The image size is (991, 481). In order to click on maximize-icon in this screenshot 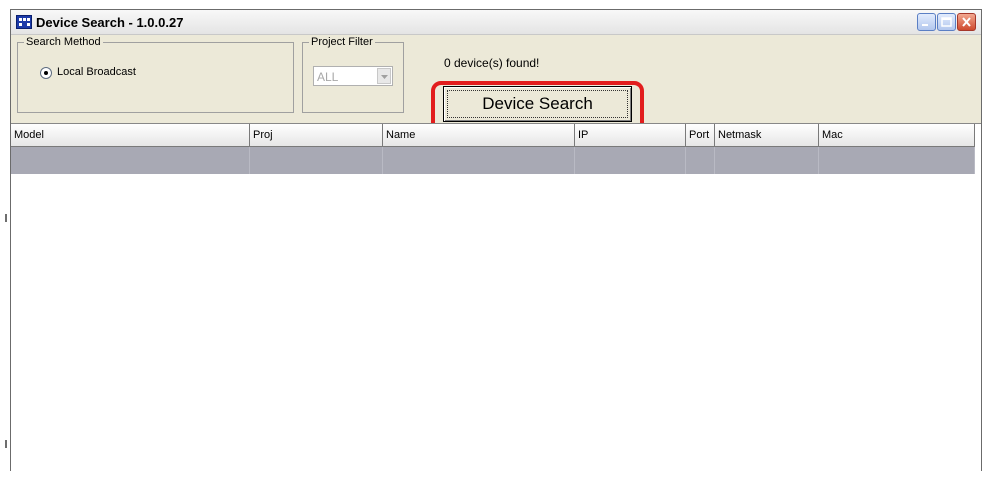, I will do `click(946, 22)`.